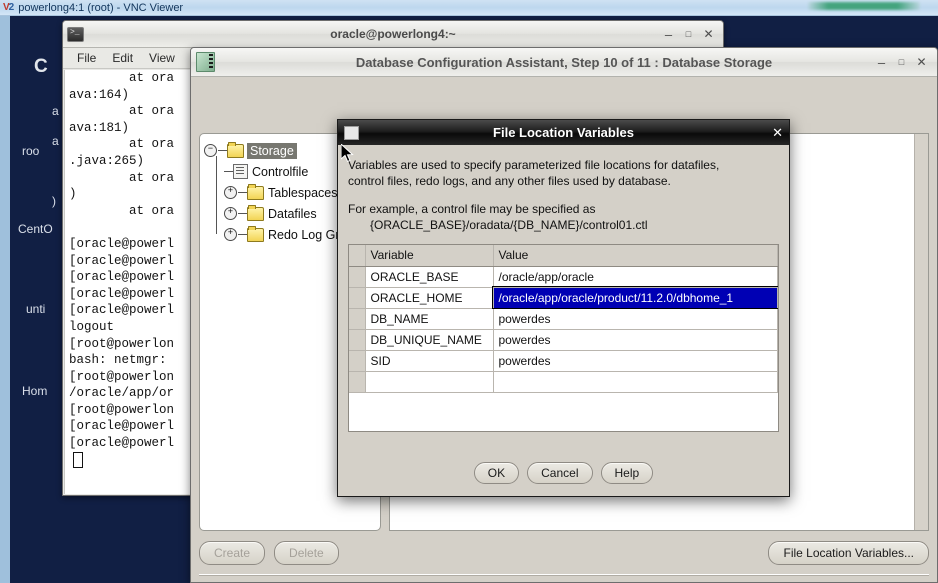 The image size is (938, 583). Describe the element at coordinates (303, 192) in the screenshot. I see `tree-item-label: Tablespaces` at that location.